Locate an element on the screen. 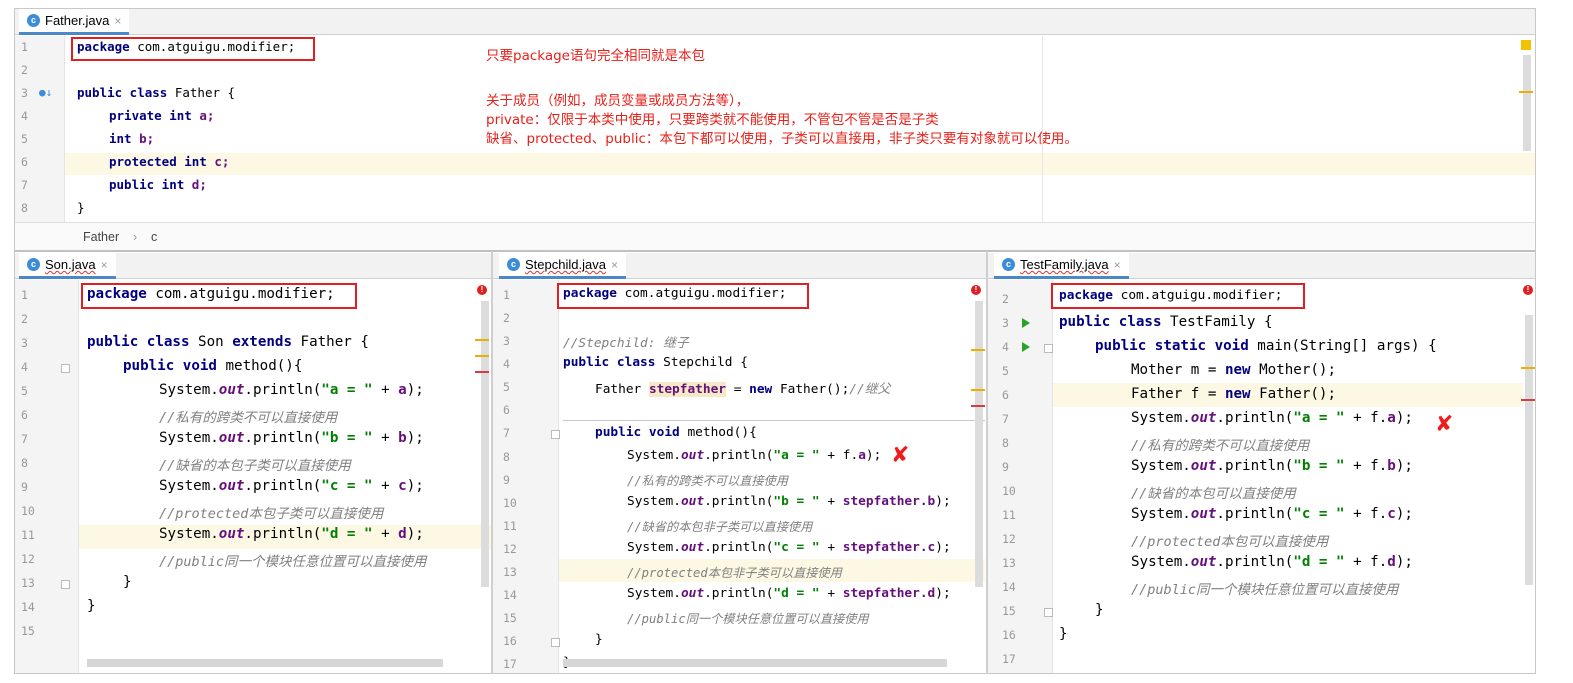 This screenshot has width=1573, height=683. breadcrumb-member: c is located at coordinates (154, 237).